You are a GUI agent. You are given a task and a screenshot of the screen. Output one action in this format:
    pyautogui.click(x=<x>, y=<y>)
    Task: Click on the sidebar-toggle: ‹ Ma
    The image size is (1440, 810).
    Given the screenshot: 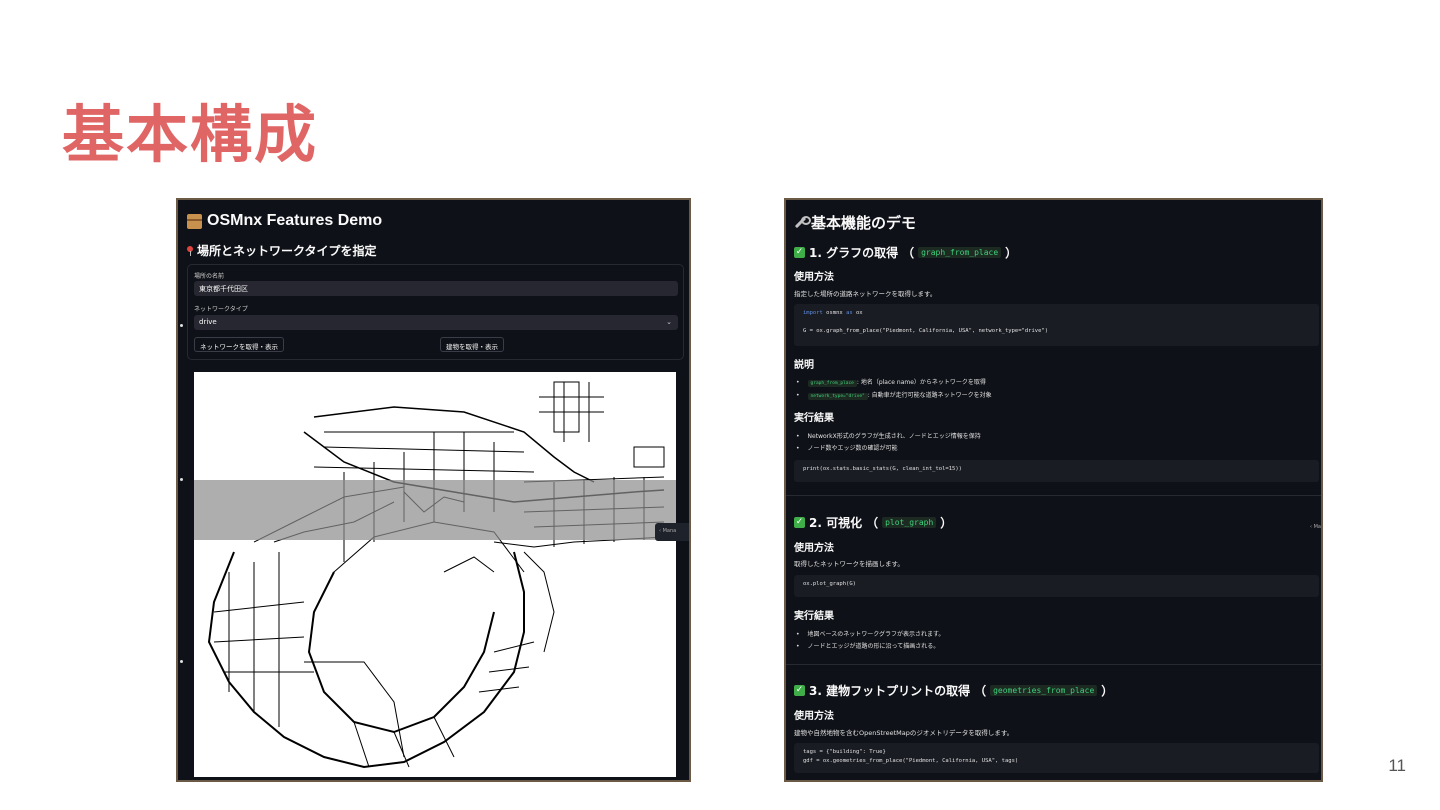 What is the action you would take?
    pyautogui.click(x=1315, y=527)
    